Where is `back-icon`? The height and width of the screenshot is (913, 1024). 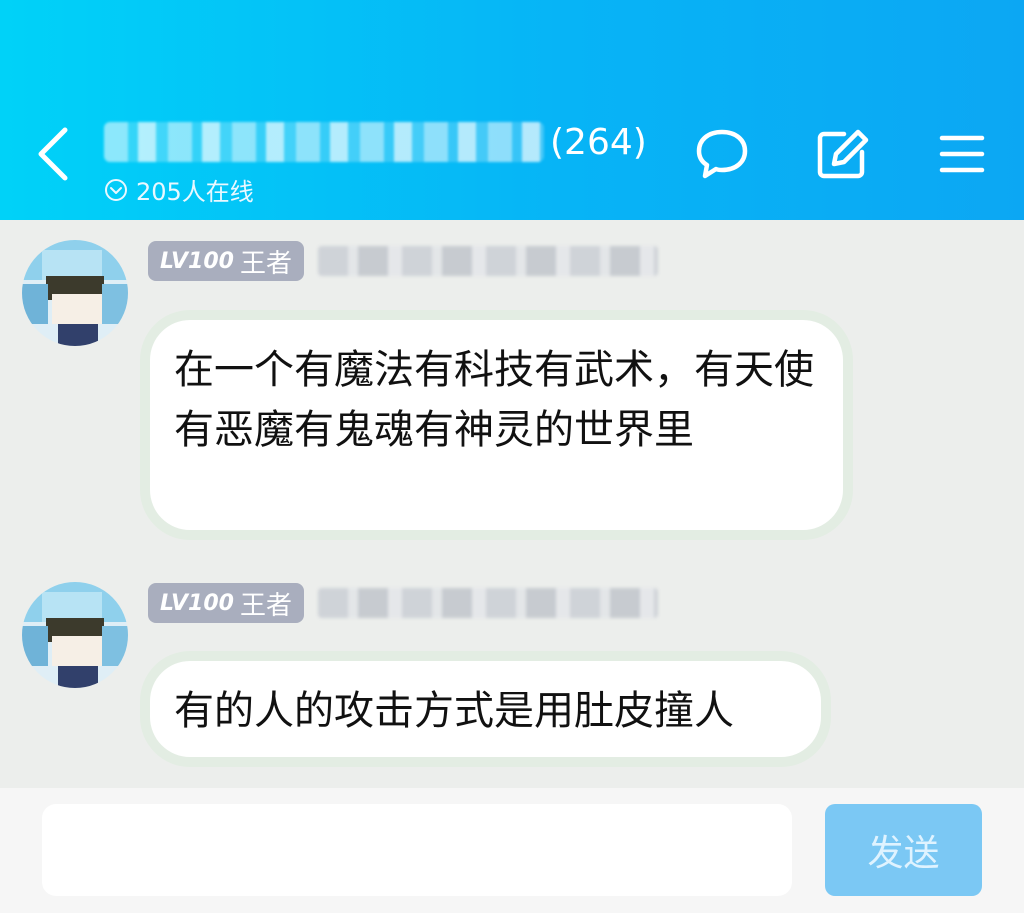
back-icon is located at coordinates (53, 154).